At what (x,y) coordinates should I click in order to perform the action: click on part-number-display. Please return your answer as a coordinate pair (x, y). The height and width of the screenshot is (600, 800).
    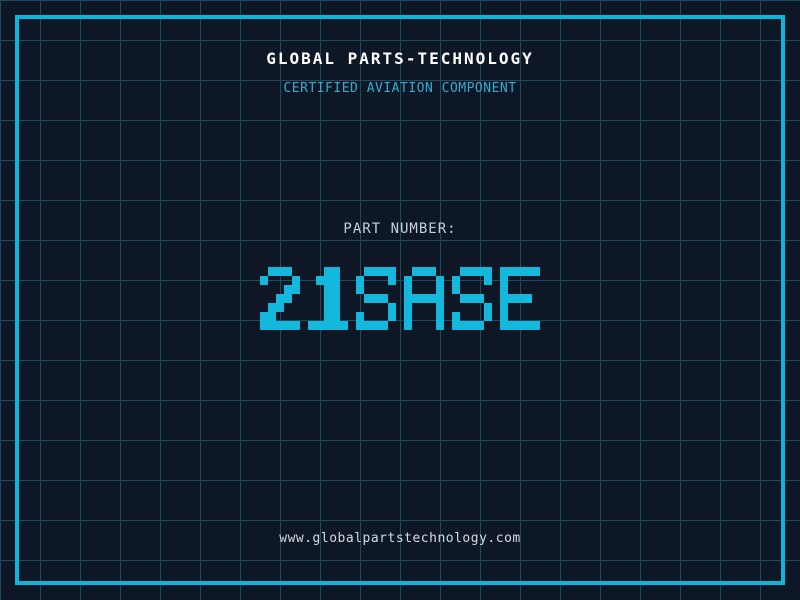
    Looking at the image, I should click on (400, 298).